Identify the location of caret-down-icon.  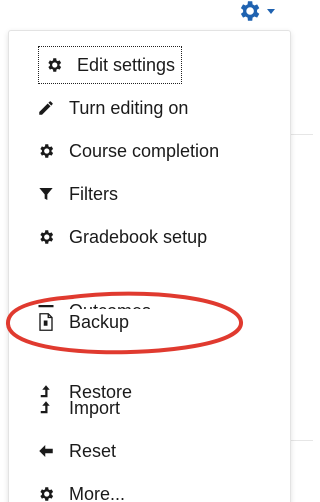
(271, 11).